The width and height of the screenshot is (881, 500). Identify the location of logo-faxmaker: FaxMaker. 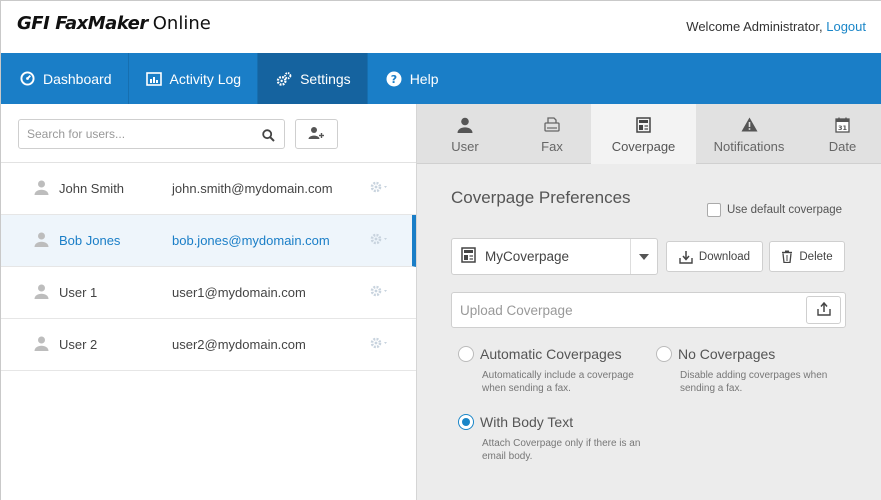
(101, 23).